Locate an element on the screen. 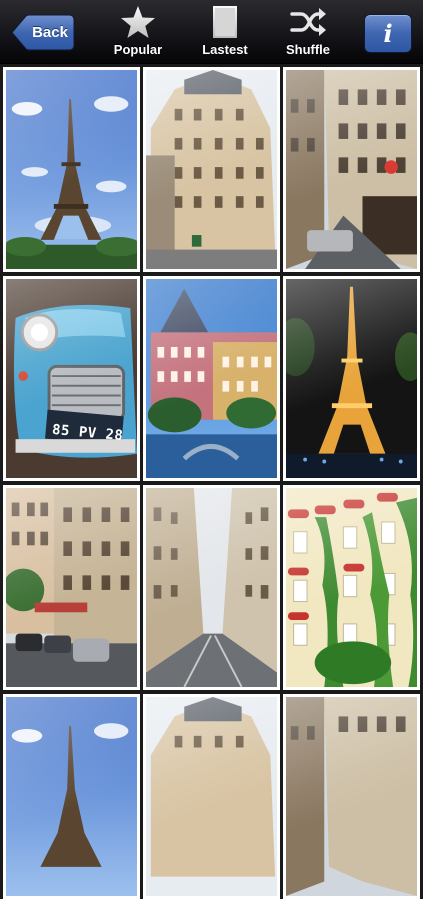 The width and height of the screenshot is (423, 899). paris-street-cars-photo is located at coordinates (71, 587).